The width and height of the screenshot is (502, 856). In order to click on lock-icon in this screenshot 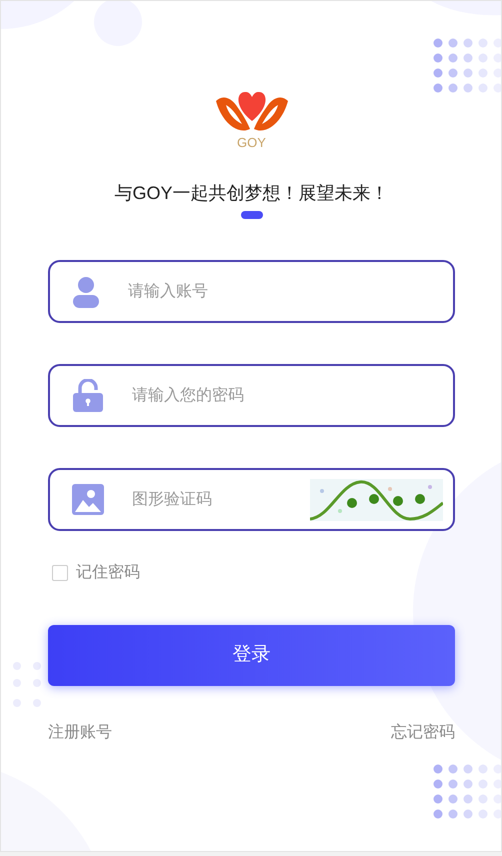, I will do `click(88, 395)`.